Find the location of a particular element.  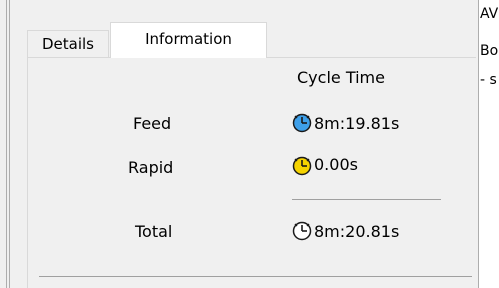

feed-value: 8m:19.81s is located at coordinates (357, 123).